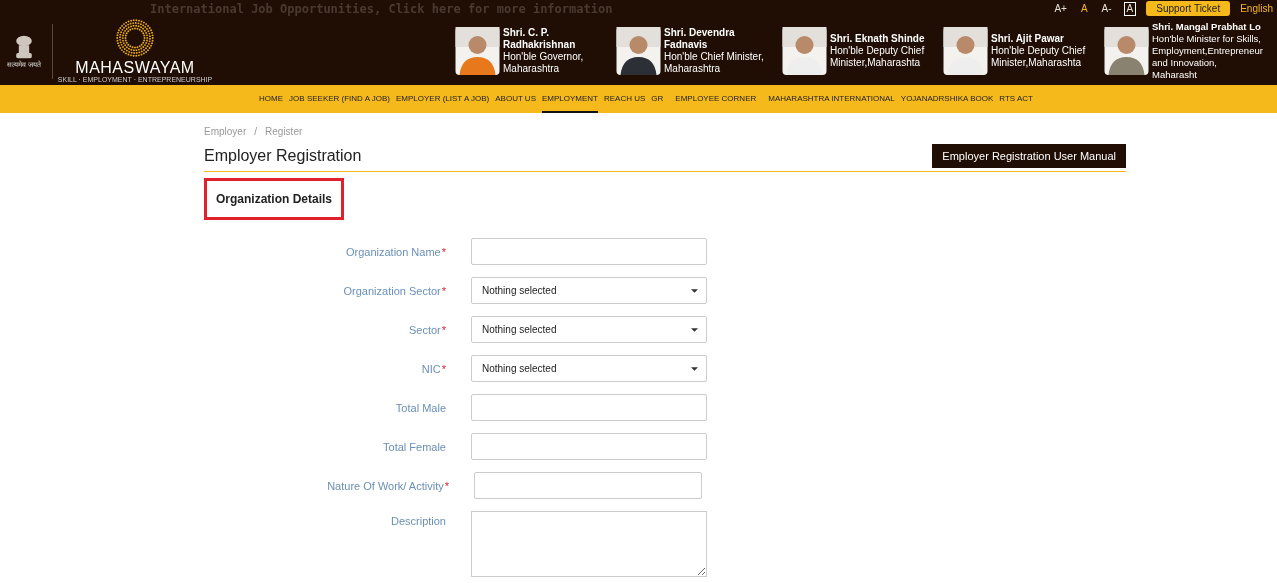 This screenshot has width=1277, height=583. I want to click on section-title: Organization Details, so click(274, 199).